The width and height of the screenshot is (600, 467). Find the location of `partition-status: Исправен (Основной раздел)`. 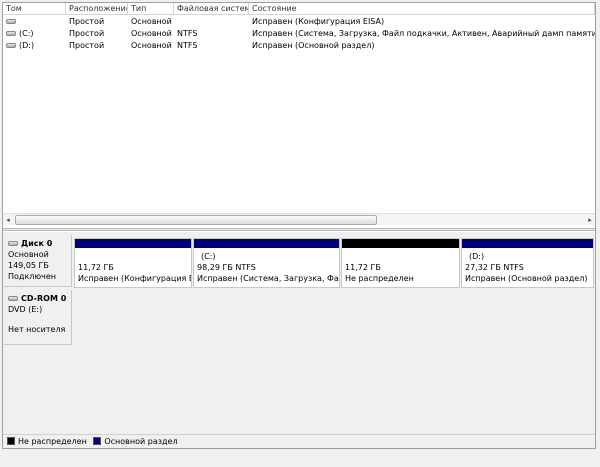

partition-status: Исправен (Основной раздел) is located at coordinates (526, 278).